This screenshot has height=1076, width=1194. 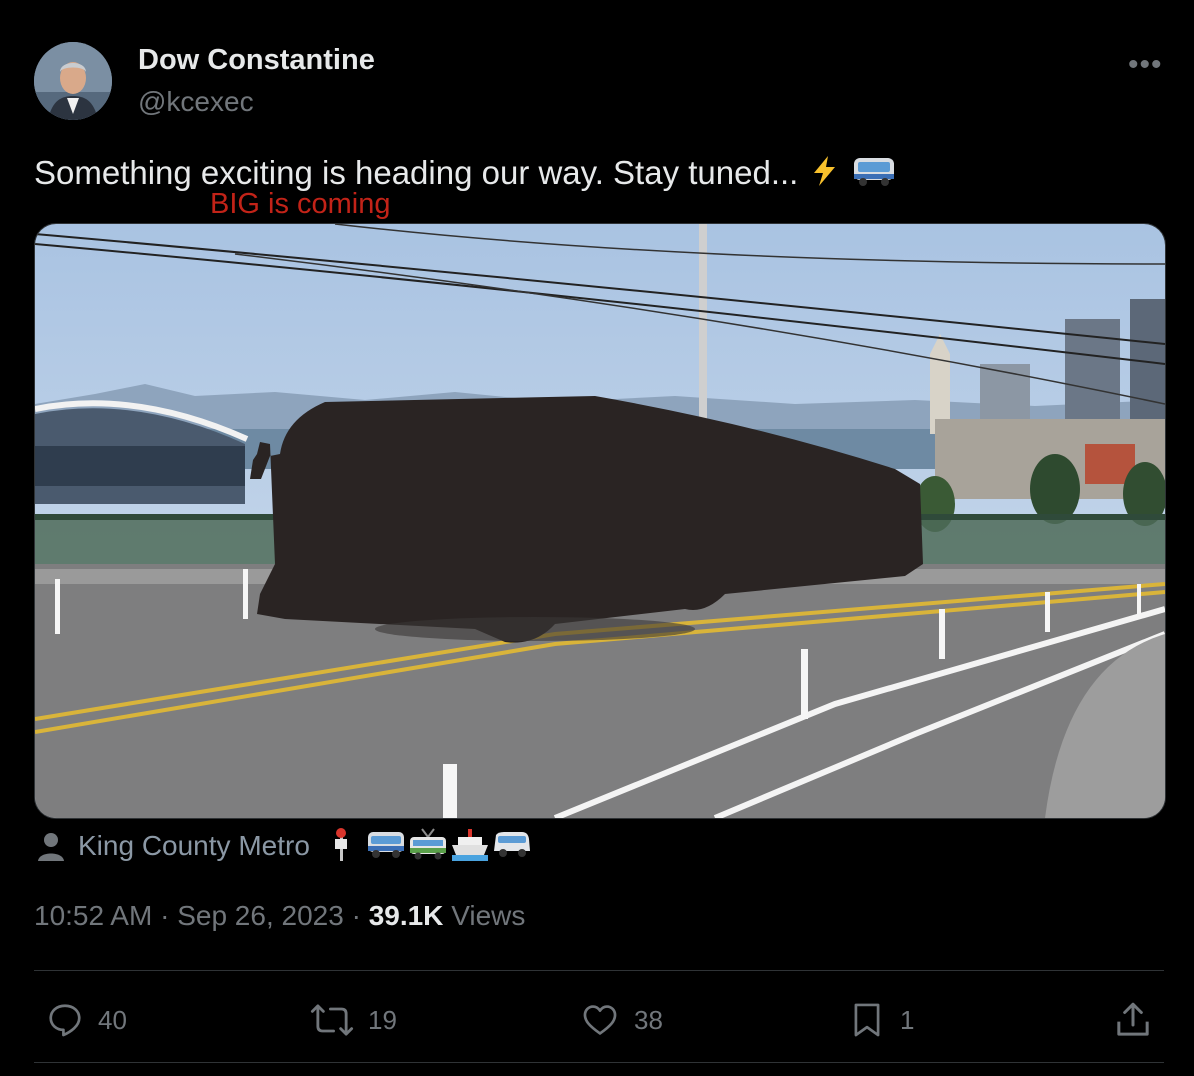 What do you see at coordinates (907, 1019) in the screenshot?
I see `bookmark-count: 1` at bounding box center [907, 1019].